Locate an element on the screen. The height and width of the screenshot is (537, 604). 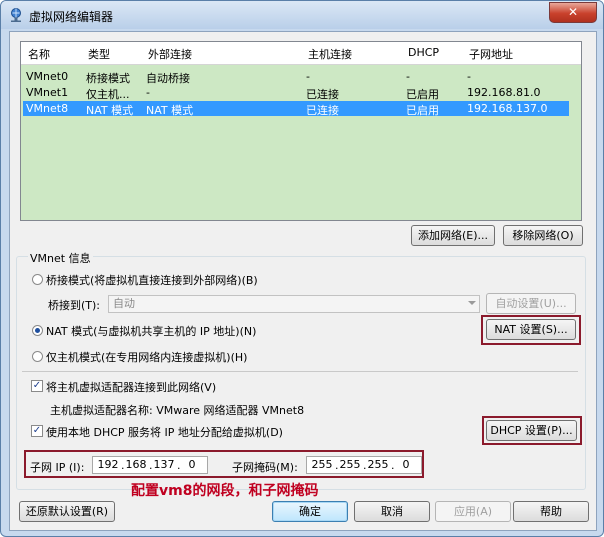
network-list-header: 名称 类型 外部连接 主机连接 DHCP 子网地址 is located at coordinates (301, 53).